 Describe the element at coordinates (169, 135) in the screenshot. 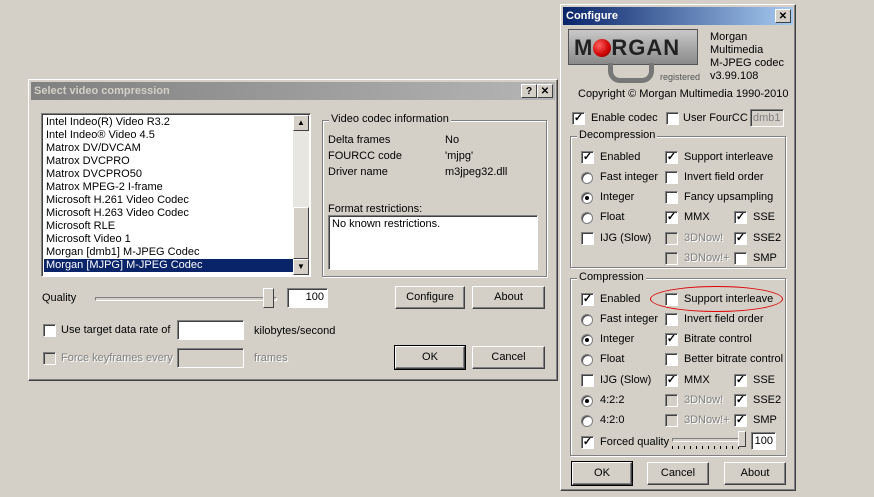

I see `codec-list-item: Intel Indeo® Video 4.5` at that location.